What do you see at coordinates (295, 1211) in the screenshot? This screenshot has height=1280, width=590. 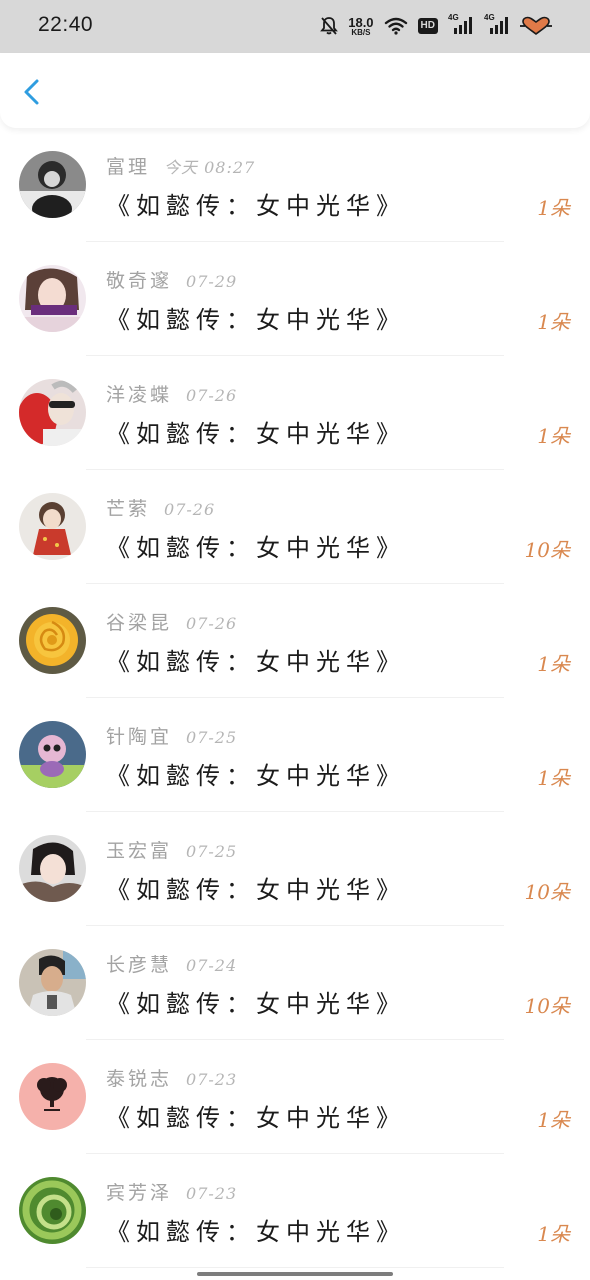 I see `list-item: 宾芳泽 07-23 《如懿传：女中光华》 1朵` at bounding box center [295, 1211].